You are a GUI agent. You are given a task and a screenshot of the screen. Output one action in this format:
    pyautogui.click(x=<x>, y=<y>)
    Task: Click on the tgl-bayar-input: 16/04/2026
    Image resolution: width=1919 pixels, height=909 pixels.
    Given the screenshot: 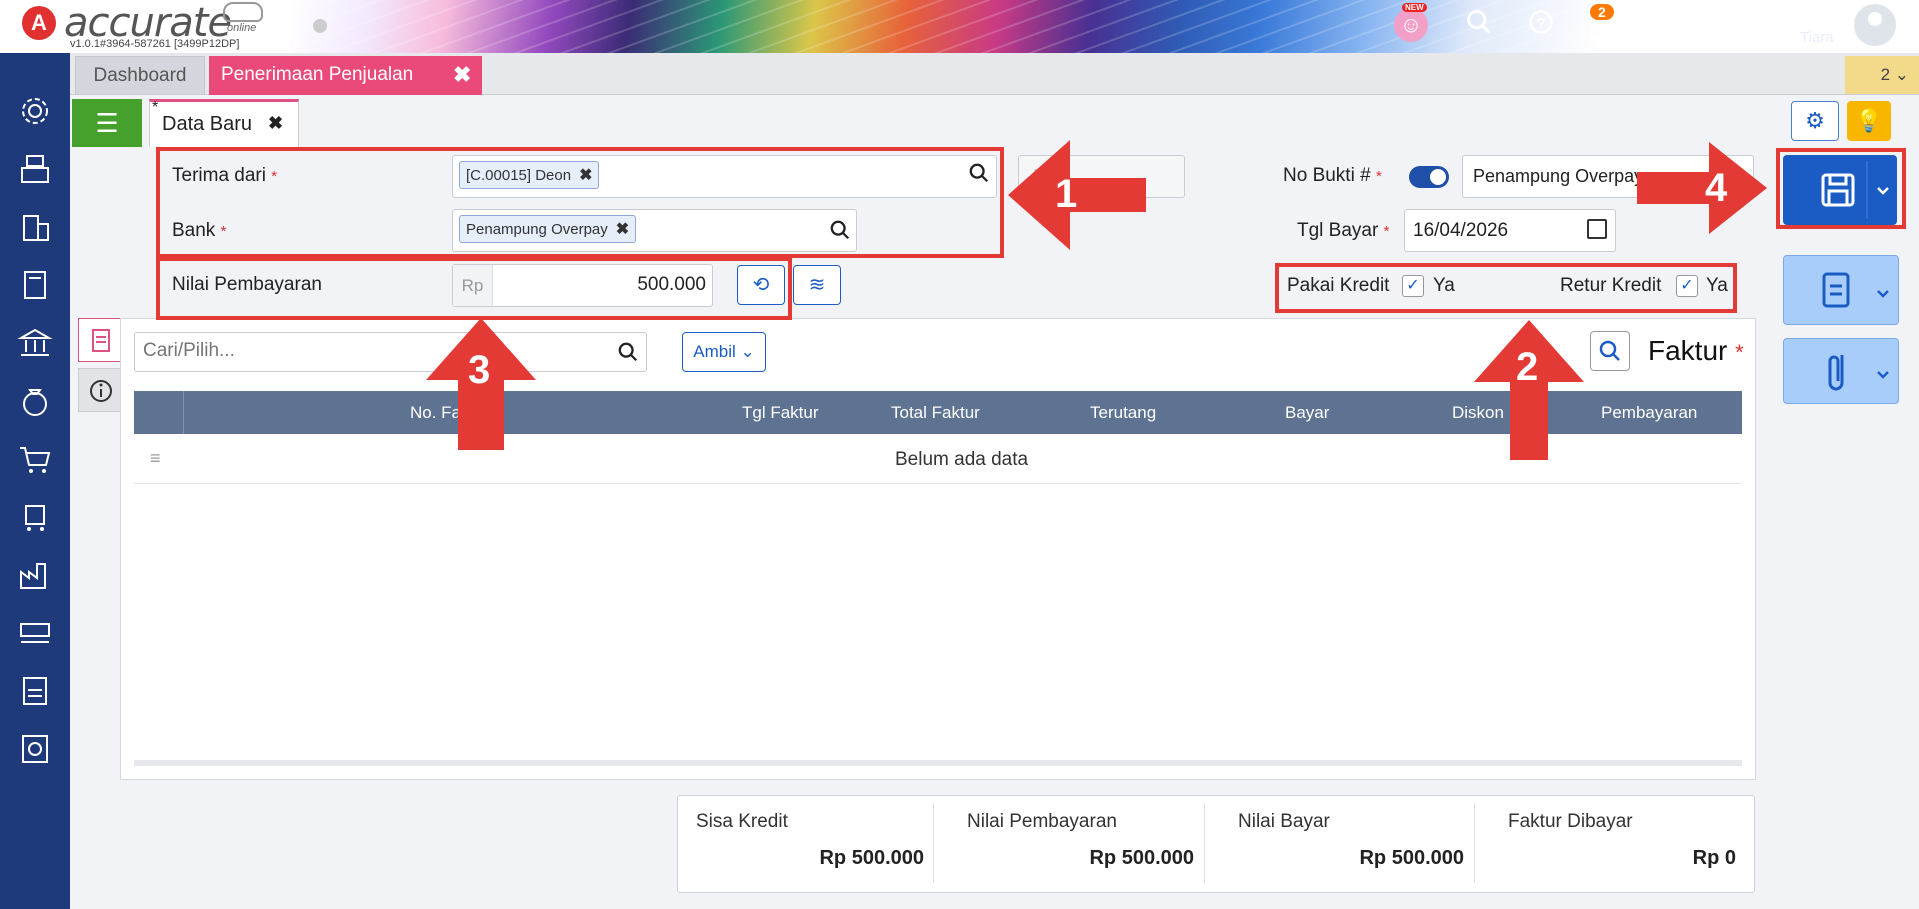 What is the action you would take?
    pyautogui.click(x=1510, y=230)
    